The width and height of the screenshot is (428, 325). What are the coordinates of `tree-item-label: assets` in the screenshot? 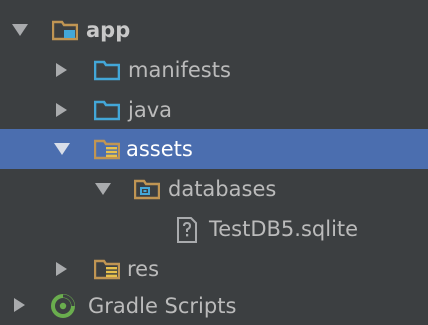 It's located at (159, 149).